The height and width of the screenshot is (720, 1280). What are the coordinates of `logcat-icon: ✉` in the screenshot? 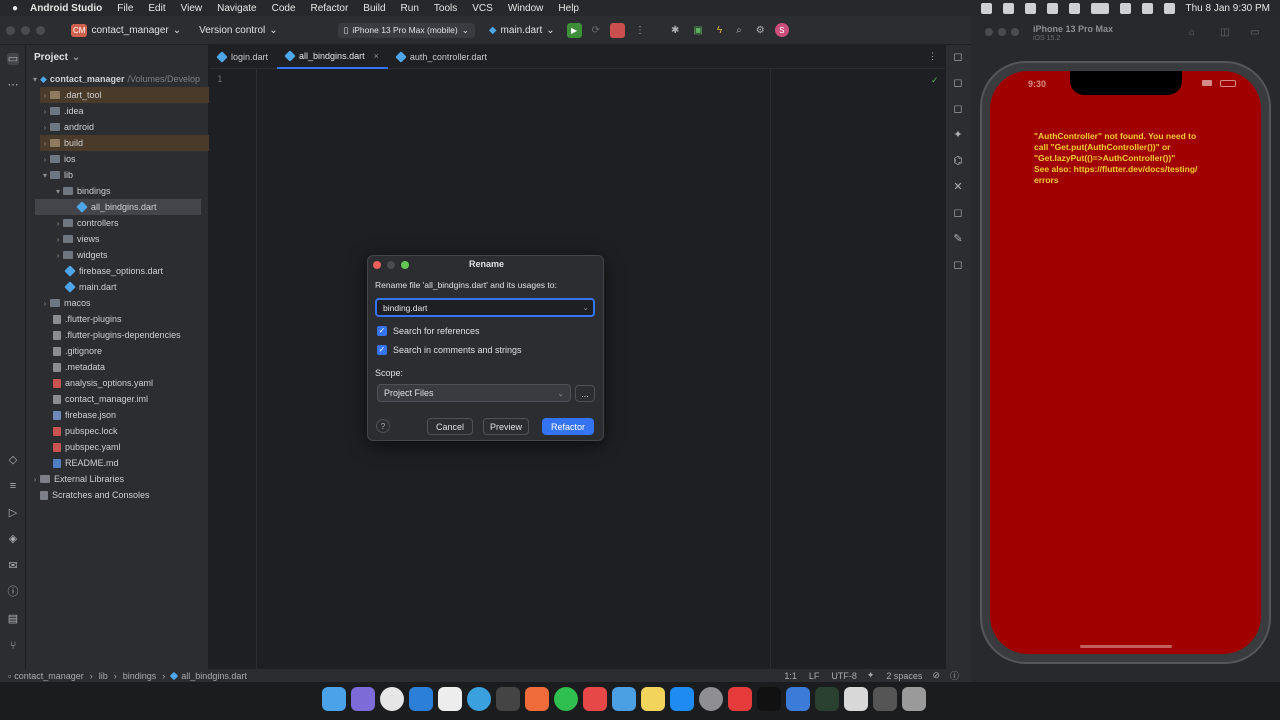 It's located at (13, 566).